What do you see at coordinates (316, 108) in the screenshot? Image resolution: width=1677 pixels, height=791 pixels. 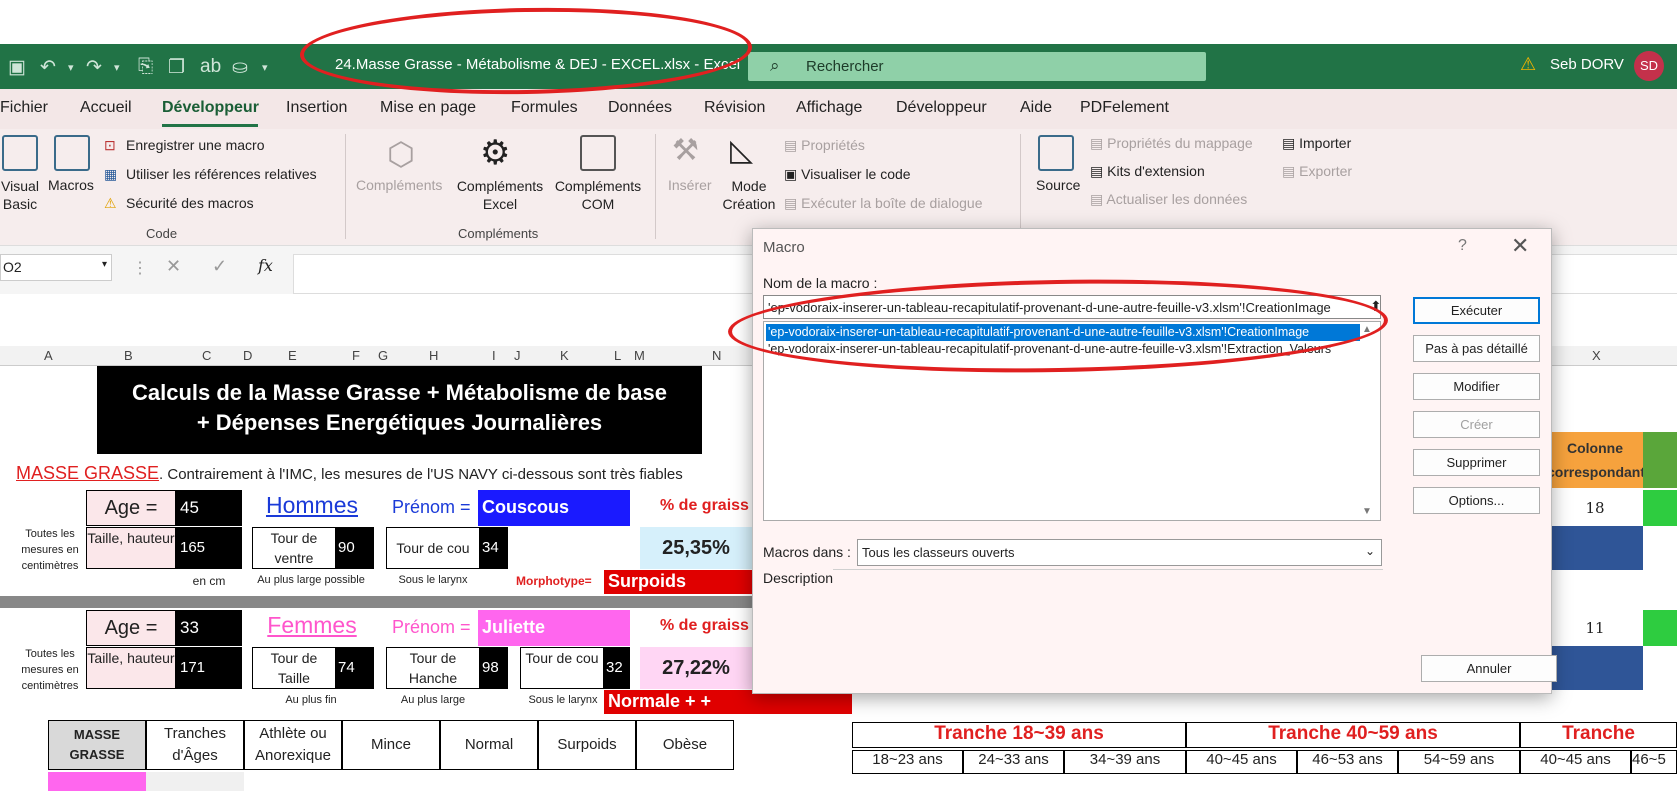 I see `tab-insertion: Insertion` at bounding box center [316, 108].